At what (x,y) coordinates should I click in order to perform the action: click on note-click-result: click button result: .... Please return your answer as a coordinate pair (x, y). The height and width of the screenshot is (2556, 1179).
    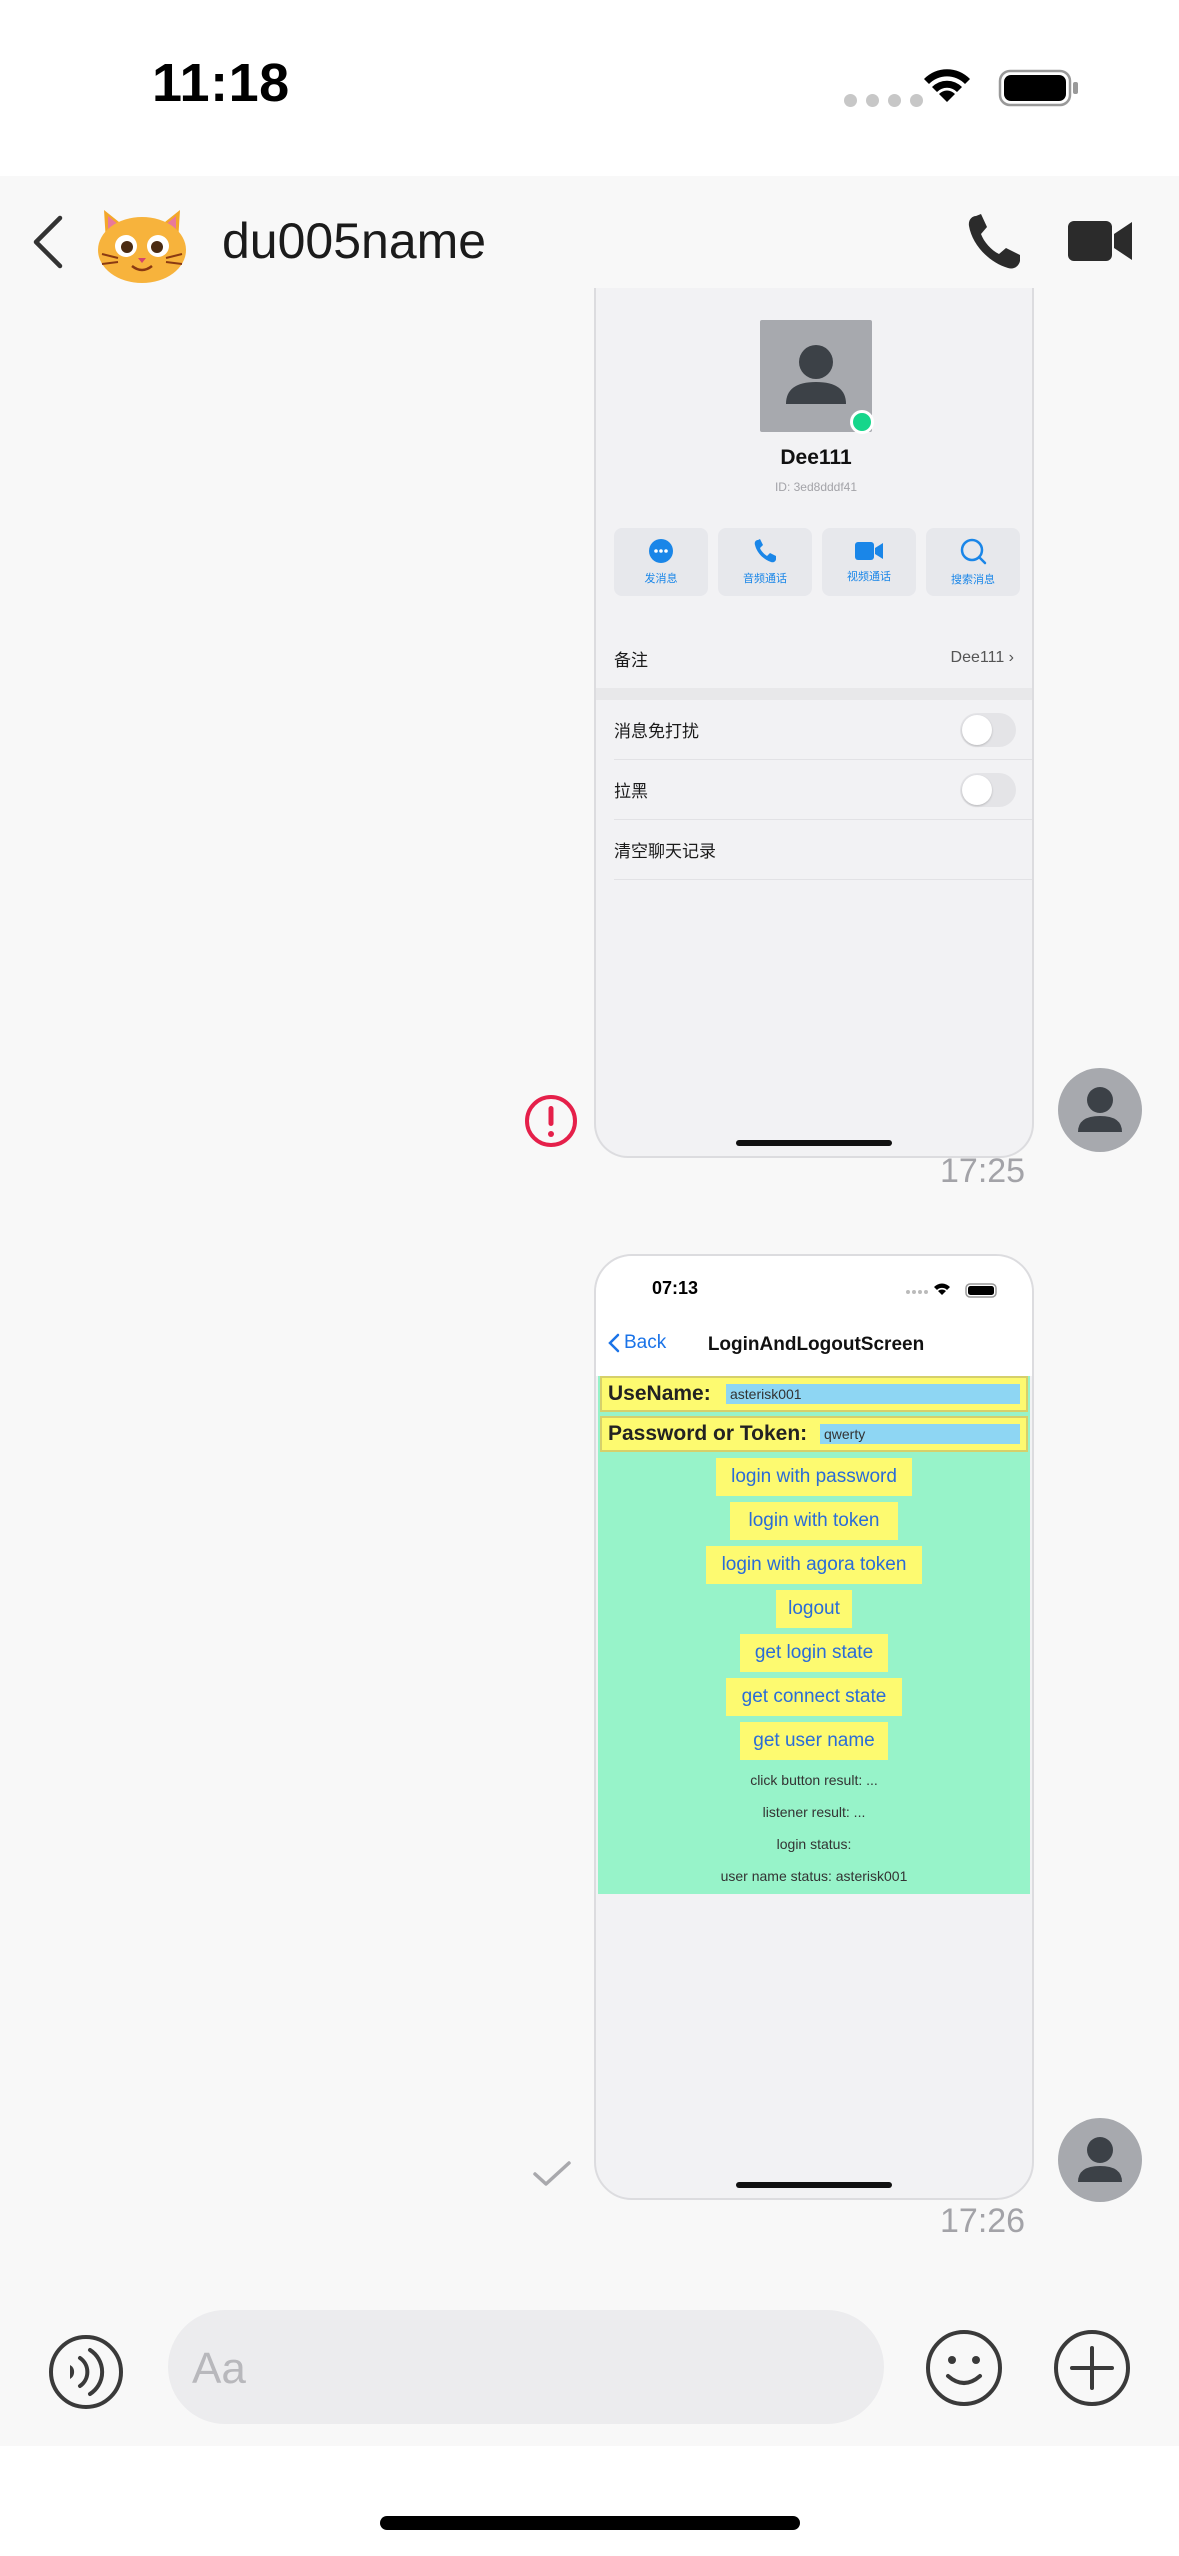
    Looking at the image, I should click on (814, 1780).